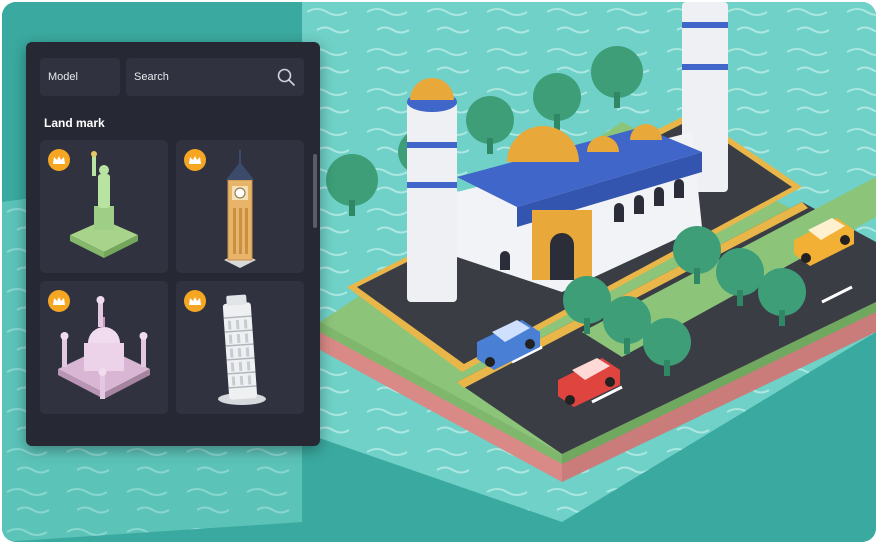  I want to click on model-dropdown-label: Model, so click(63, 77).